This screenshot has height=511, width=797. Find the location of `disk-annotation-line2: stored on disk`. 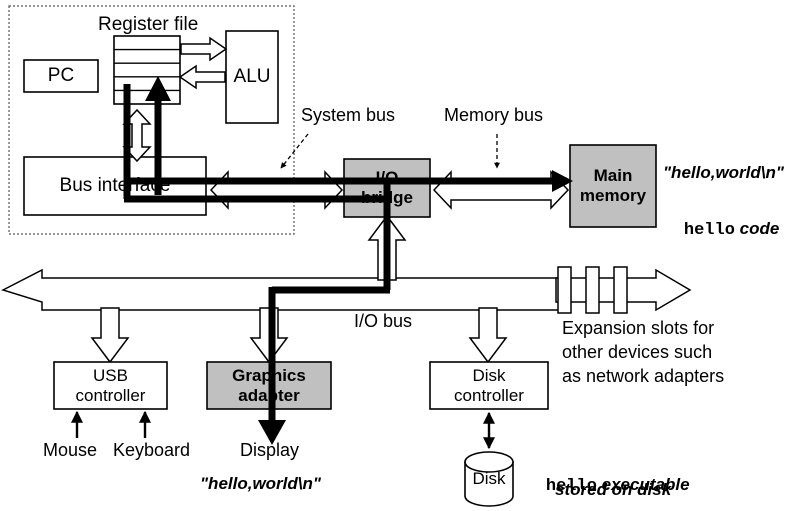

disk-annotation-line2: stored on disk is located at coordinates (613, 489).